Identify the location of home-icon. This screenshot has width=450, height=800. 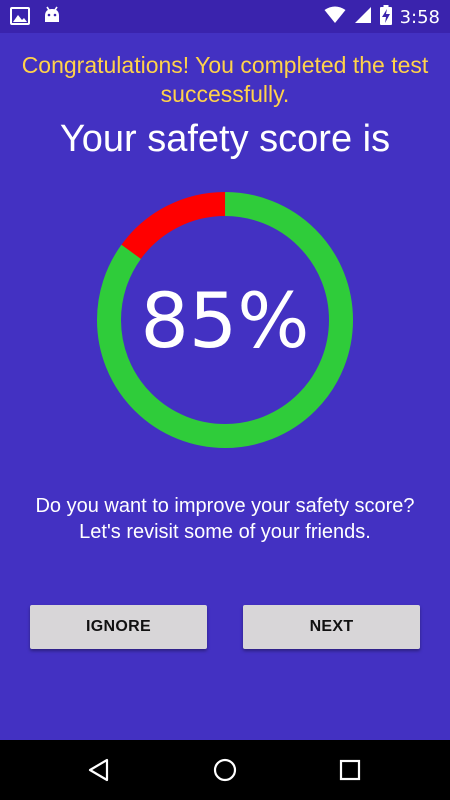
(225, 770).